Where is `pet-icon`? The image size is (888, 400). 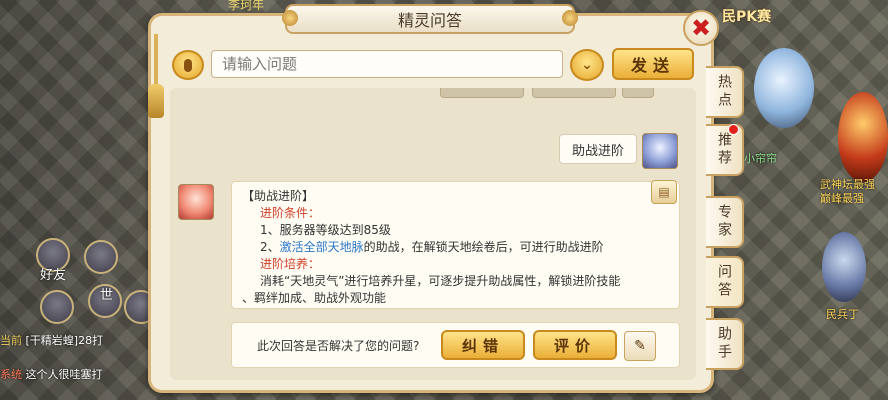 pet-icon is located at coordinates (101, 257).